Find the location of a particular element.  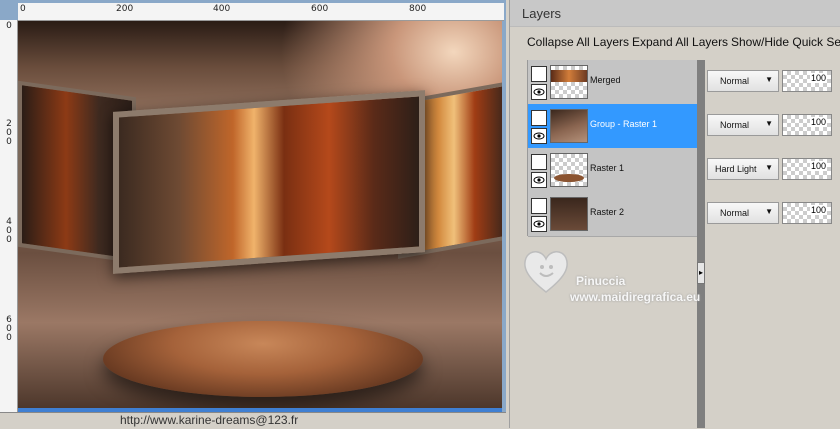

layer-row-merged: Merged is located at coordinates (613, 82).